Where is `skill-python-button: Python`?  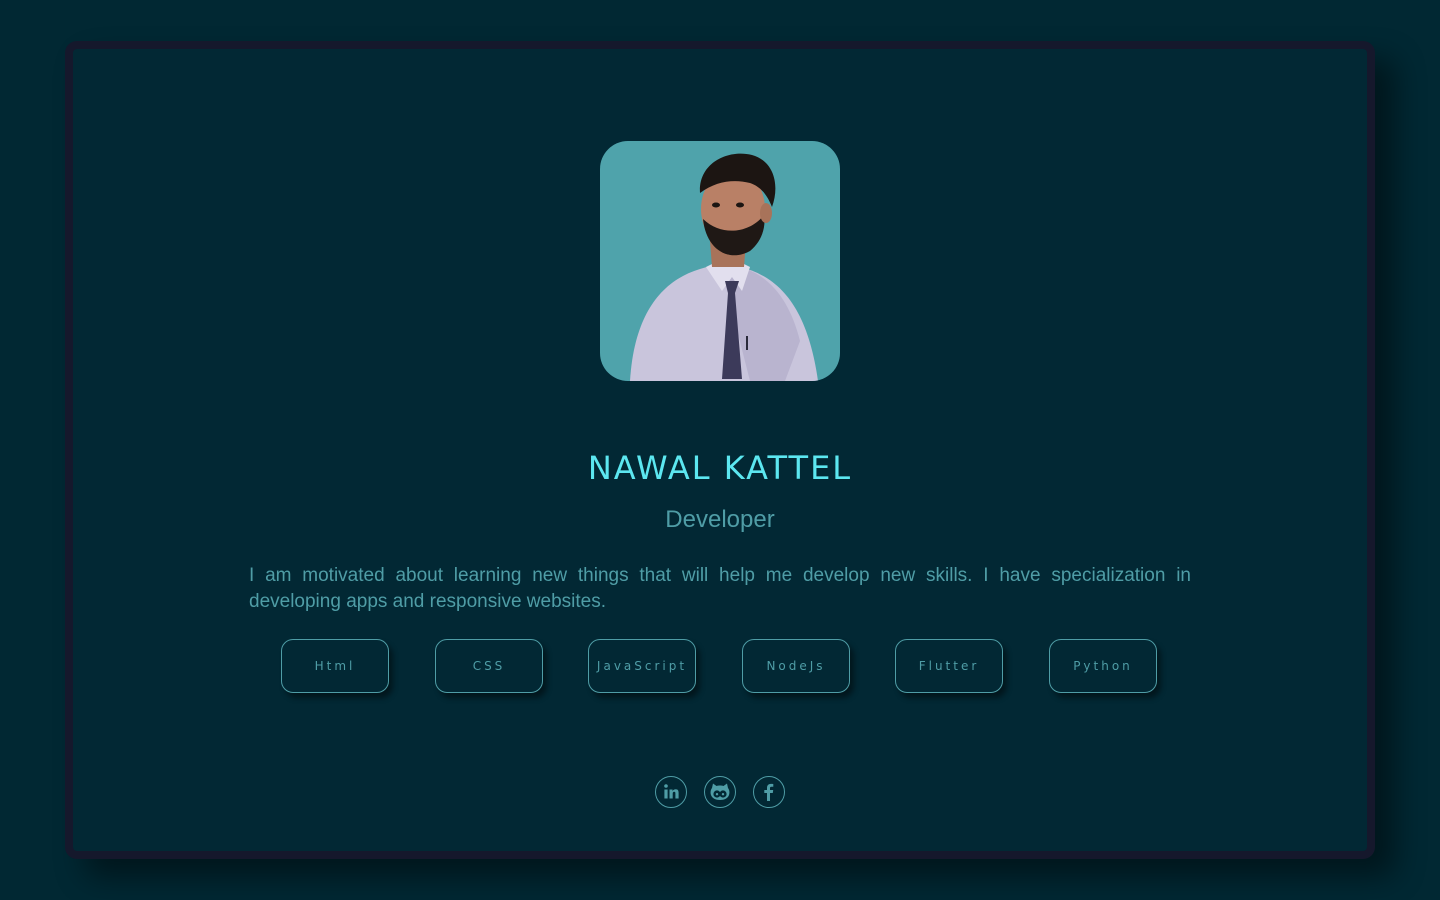
skill-python-button: Python is located at coordinates (1103, 666).